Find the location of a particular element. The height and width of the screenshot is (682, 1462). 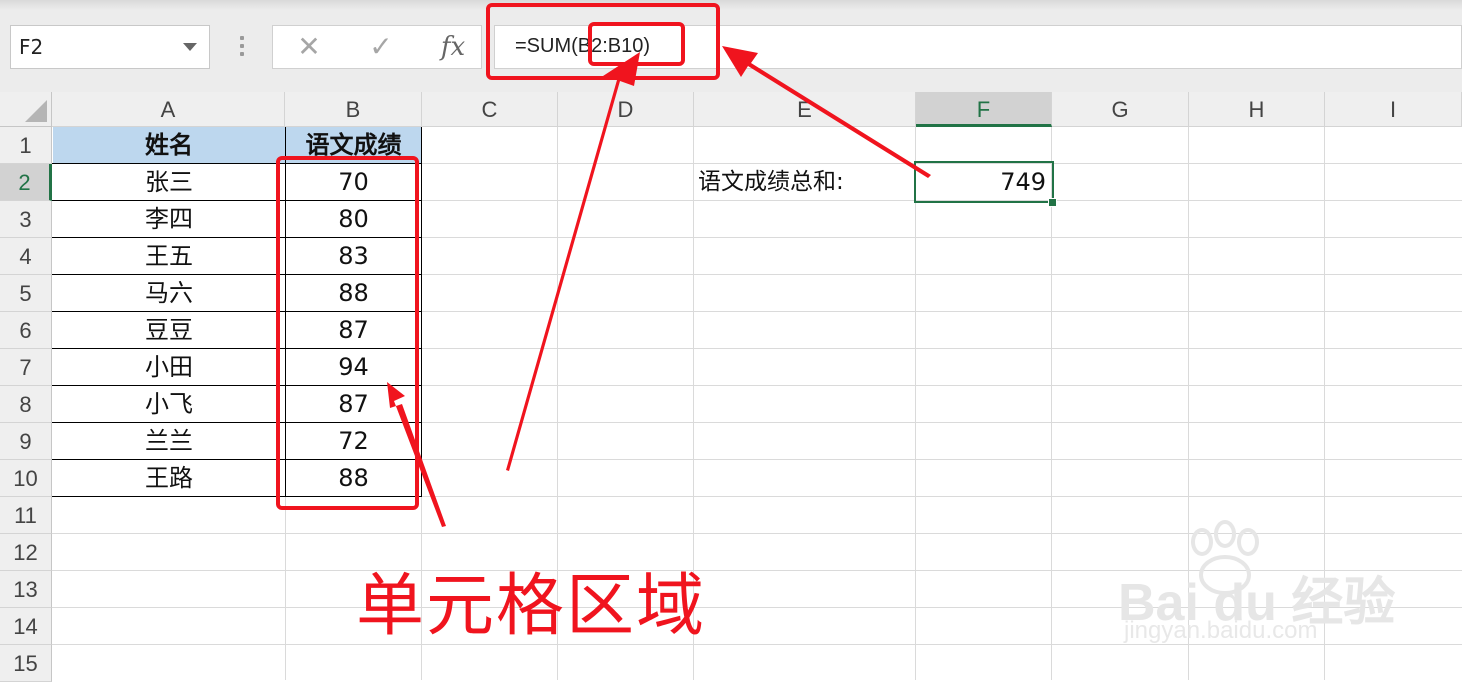

table-cell-name: 李四 is located at coordinates (169, 219).